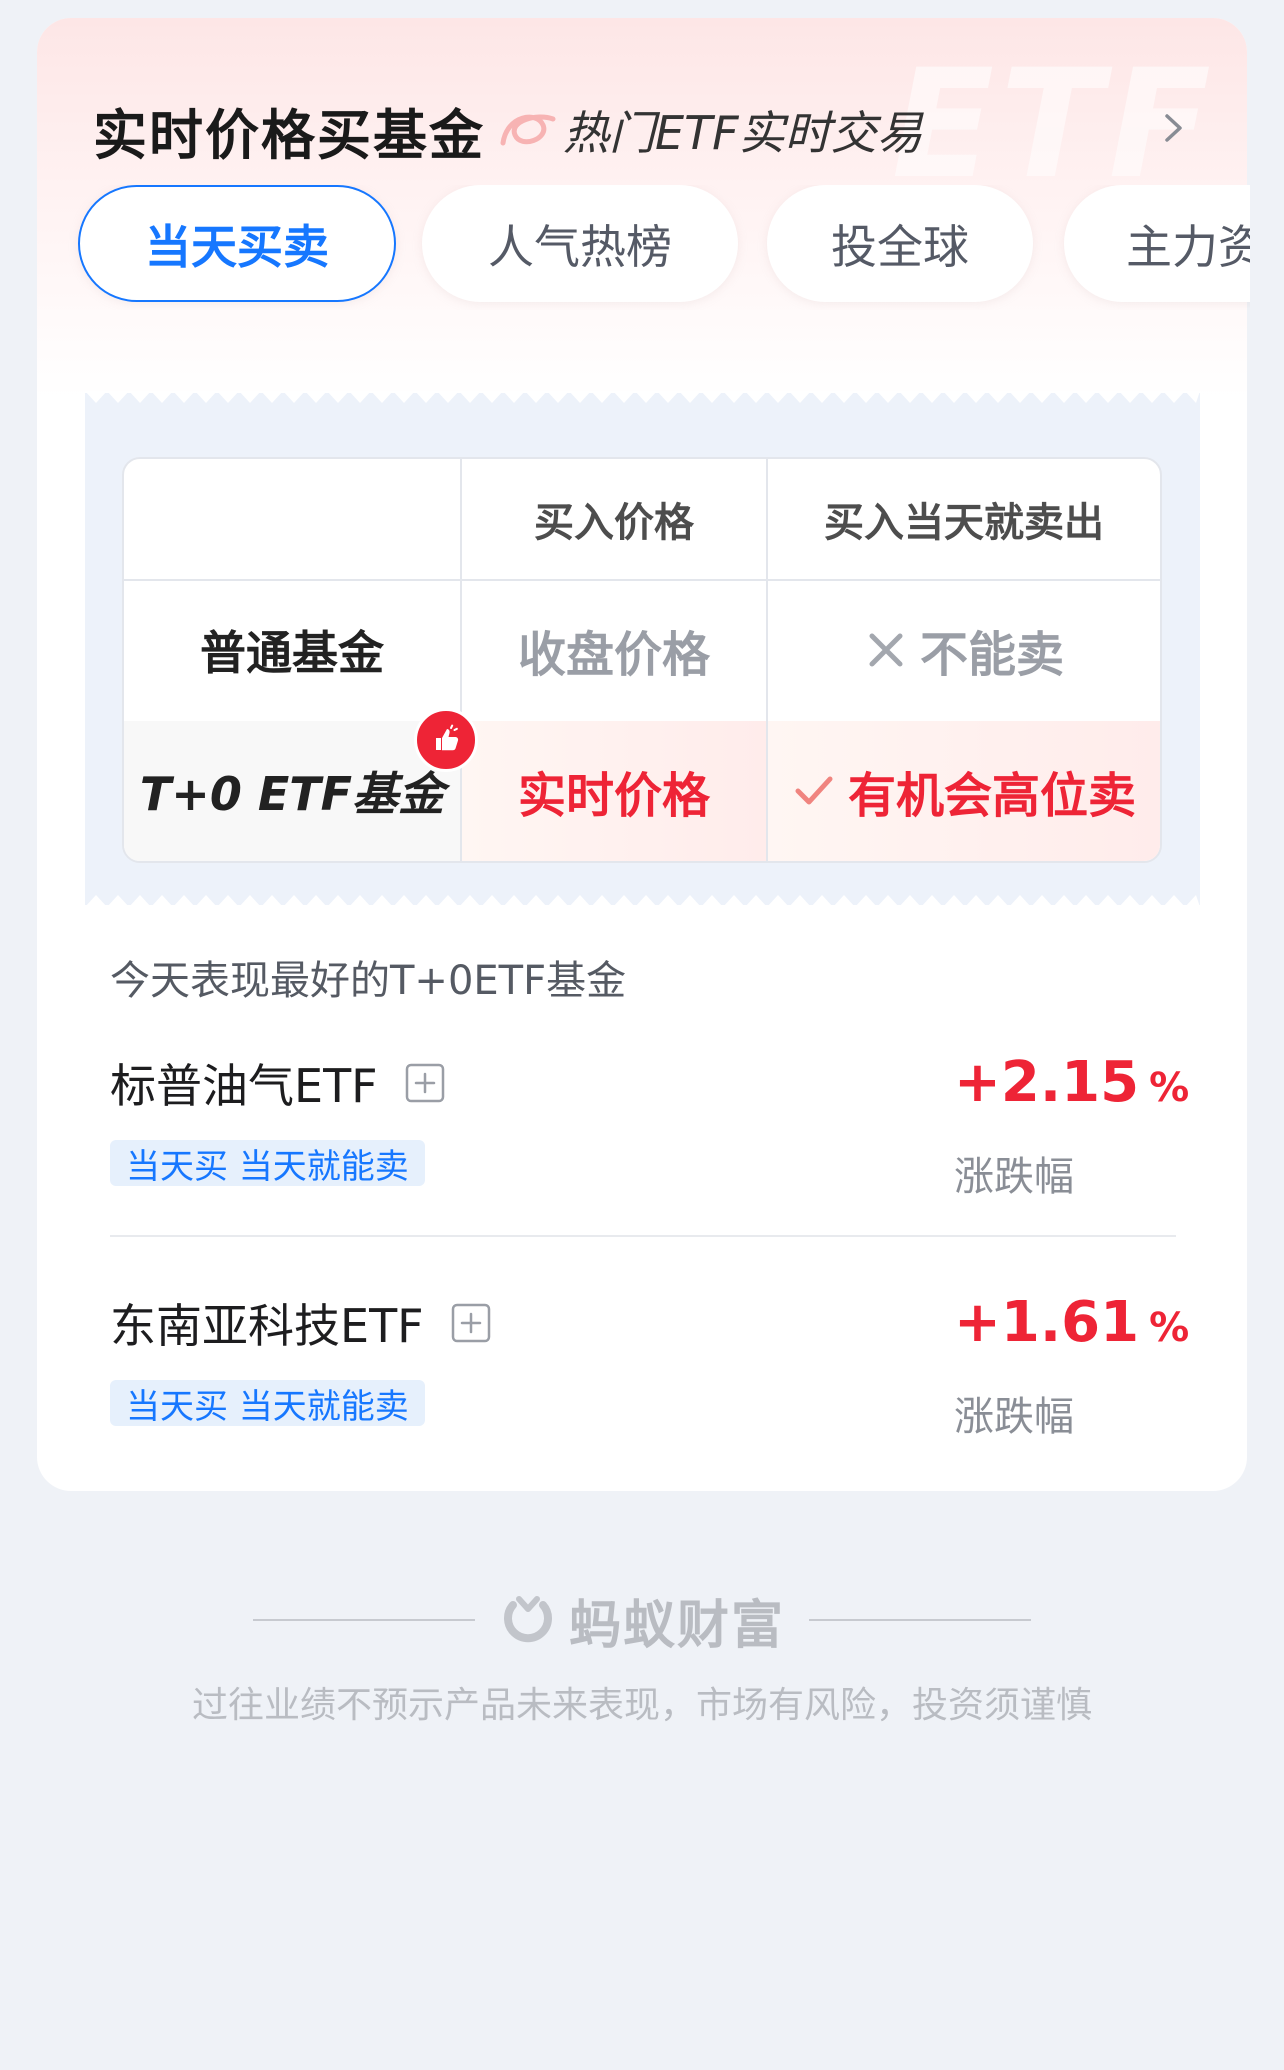 The height and width of the screenshot is (2070, 1284). Describe the element at coordinates (292, 794) in the screenshot. I see `t0-etf-label-text: T+0 ETF基金` at that location.